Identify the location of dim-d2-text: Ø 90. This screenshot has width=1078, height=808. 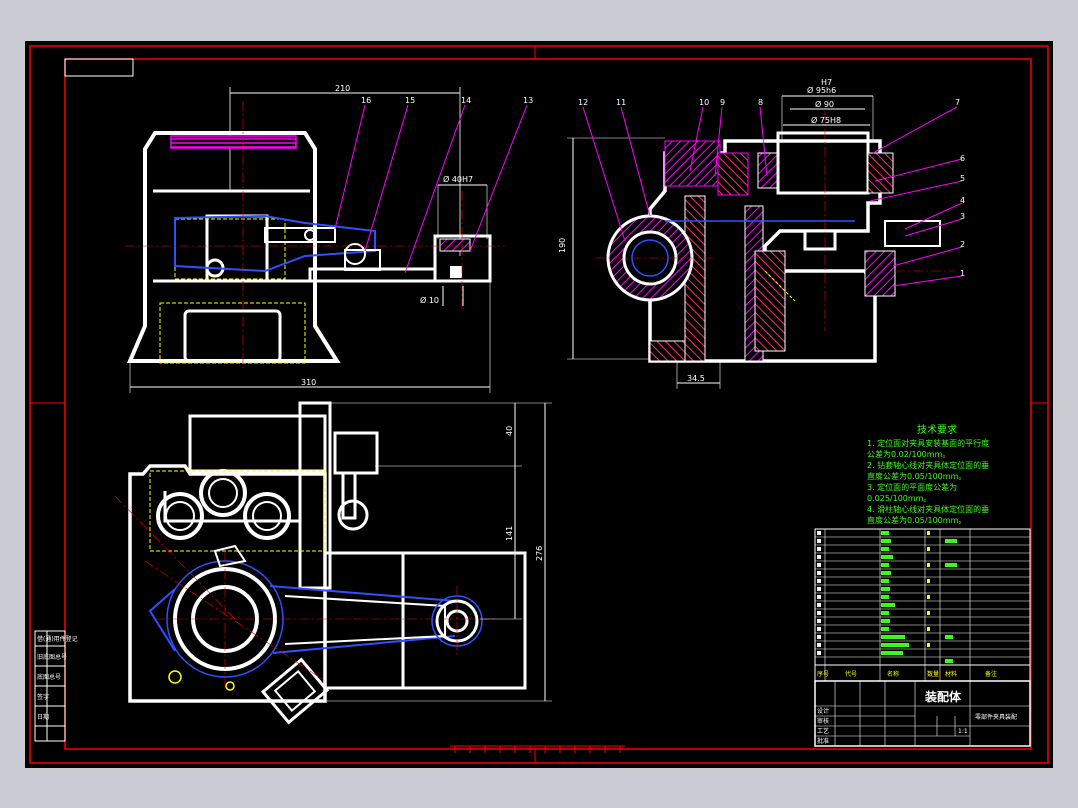
(824, 104).